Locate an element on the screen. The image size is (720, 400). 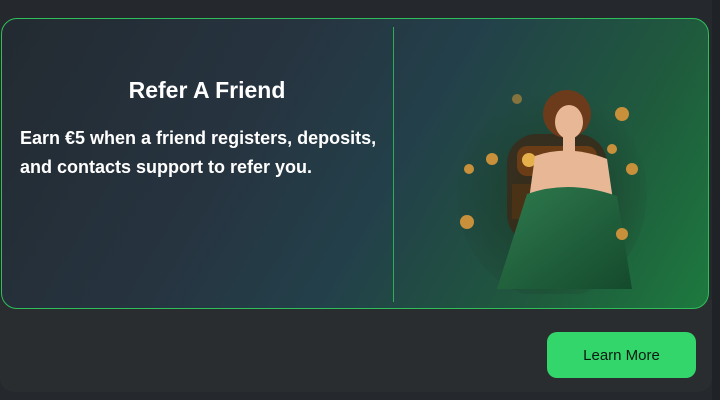
promo-title: Refer A Friend is located at coordinates (207, 90).